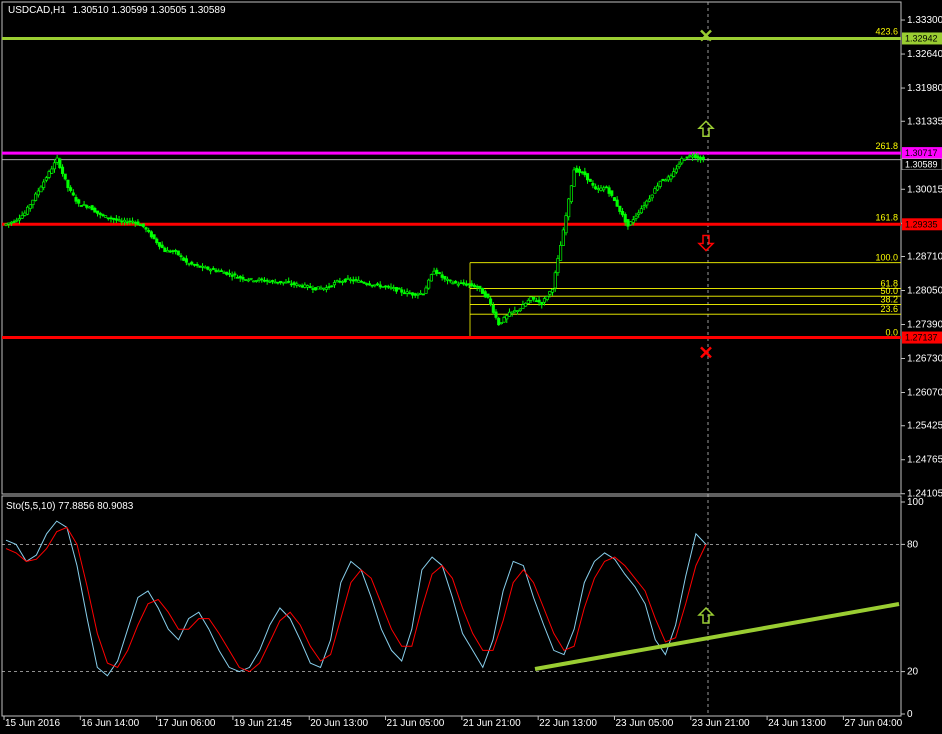  I want to click on stoch-signal-line, so click(356, 599).